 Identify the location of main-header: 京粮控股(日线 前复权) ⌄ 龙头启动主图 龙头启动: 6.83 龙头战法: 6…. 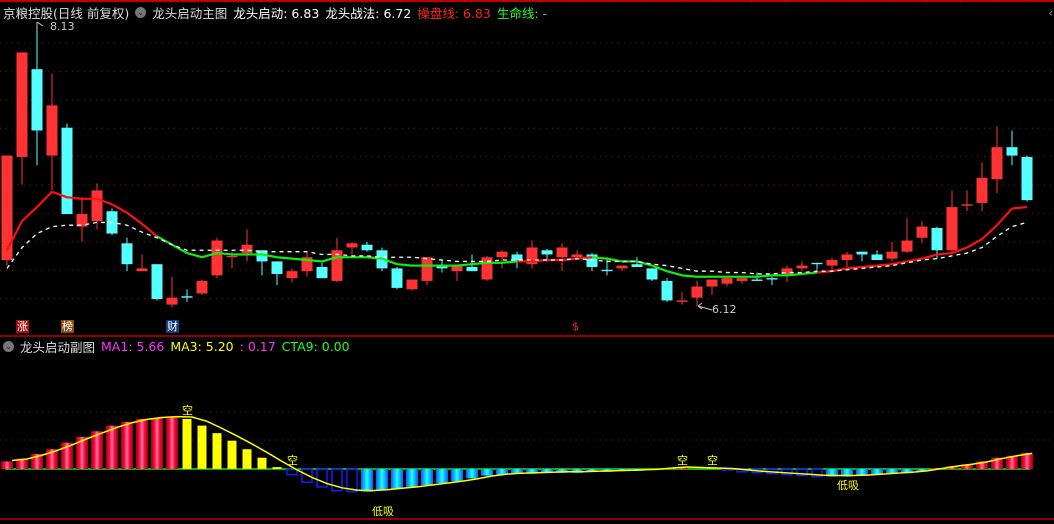
(278, 12).